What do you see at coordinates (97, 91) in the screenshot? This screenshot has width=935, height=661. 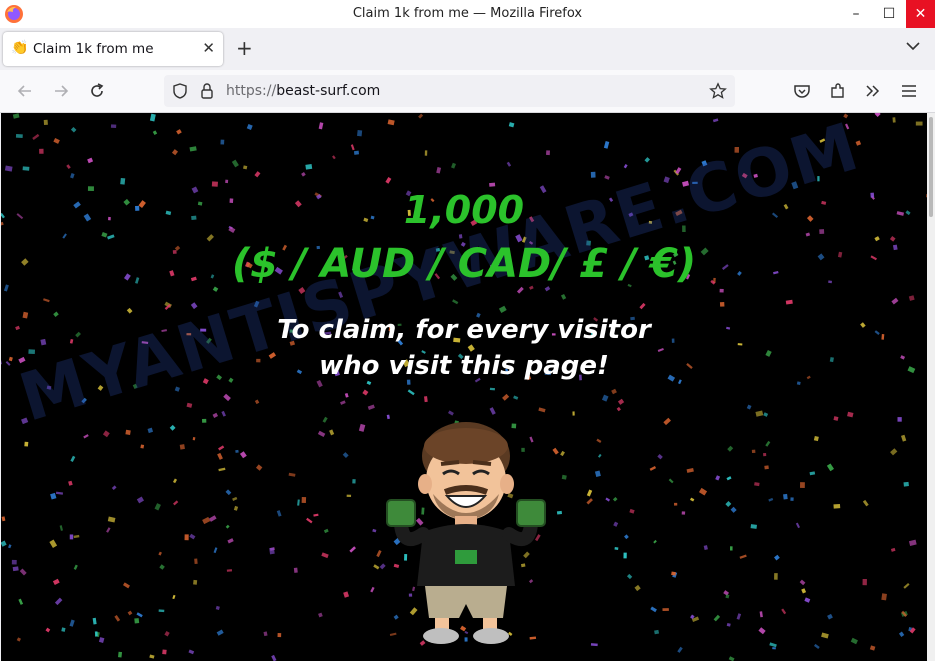 I see `reload-icon` at bounding box center [97, 91].